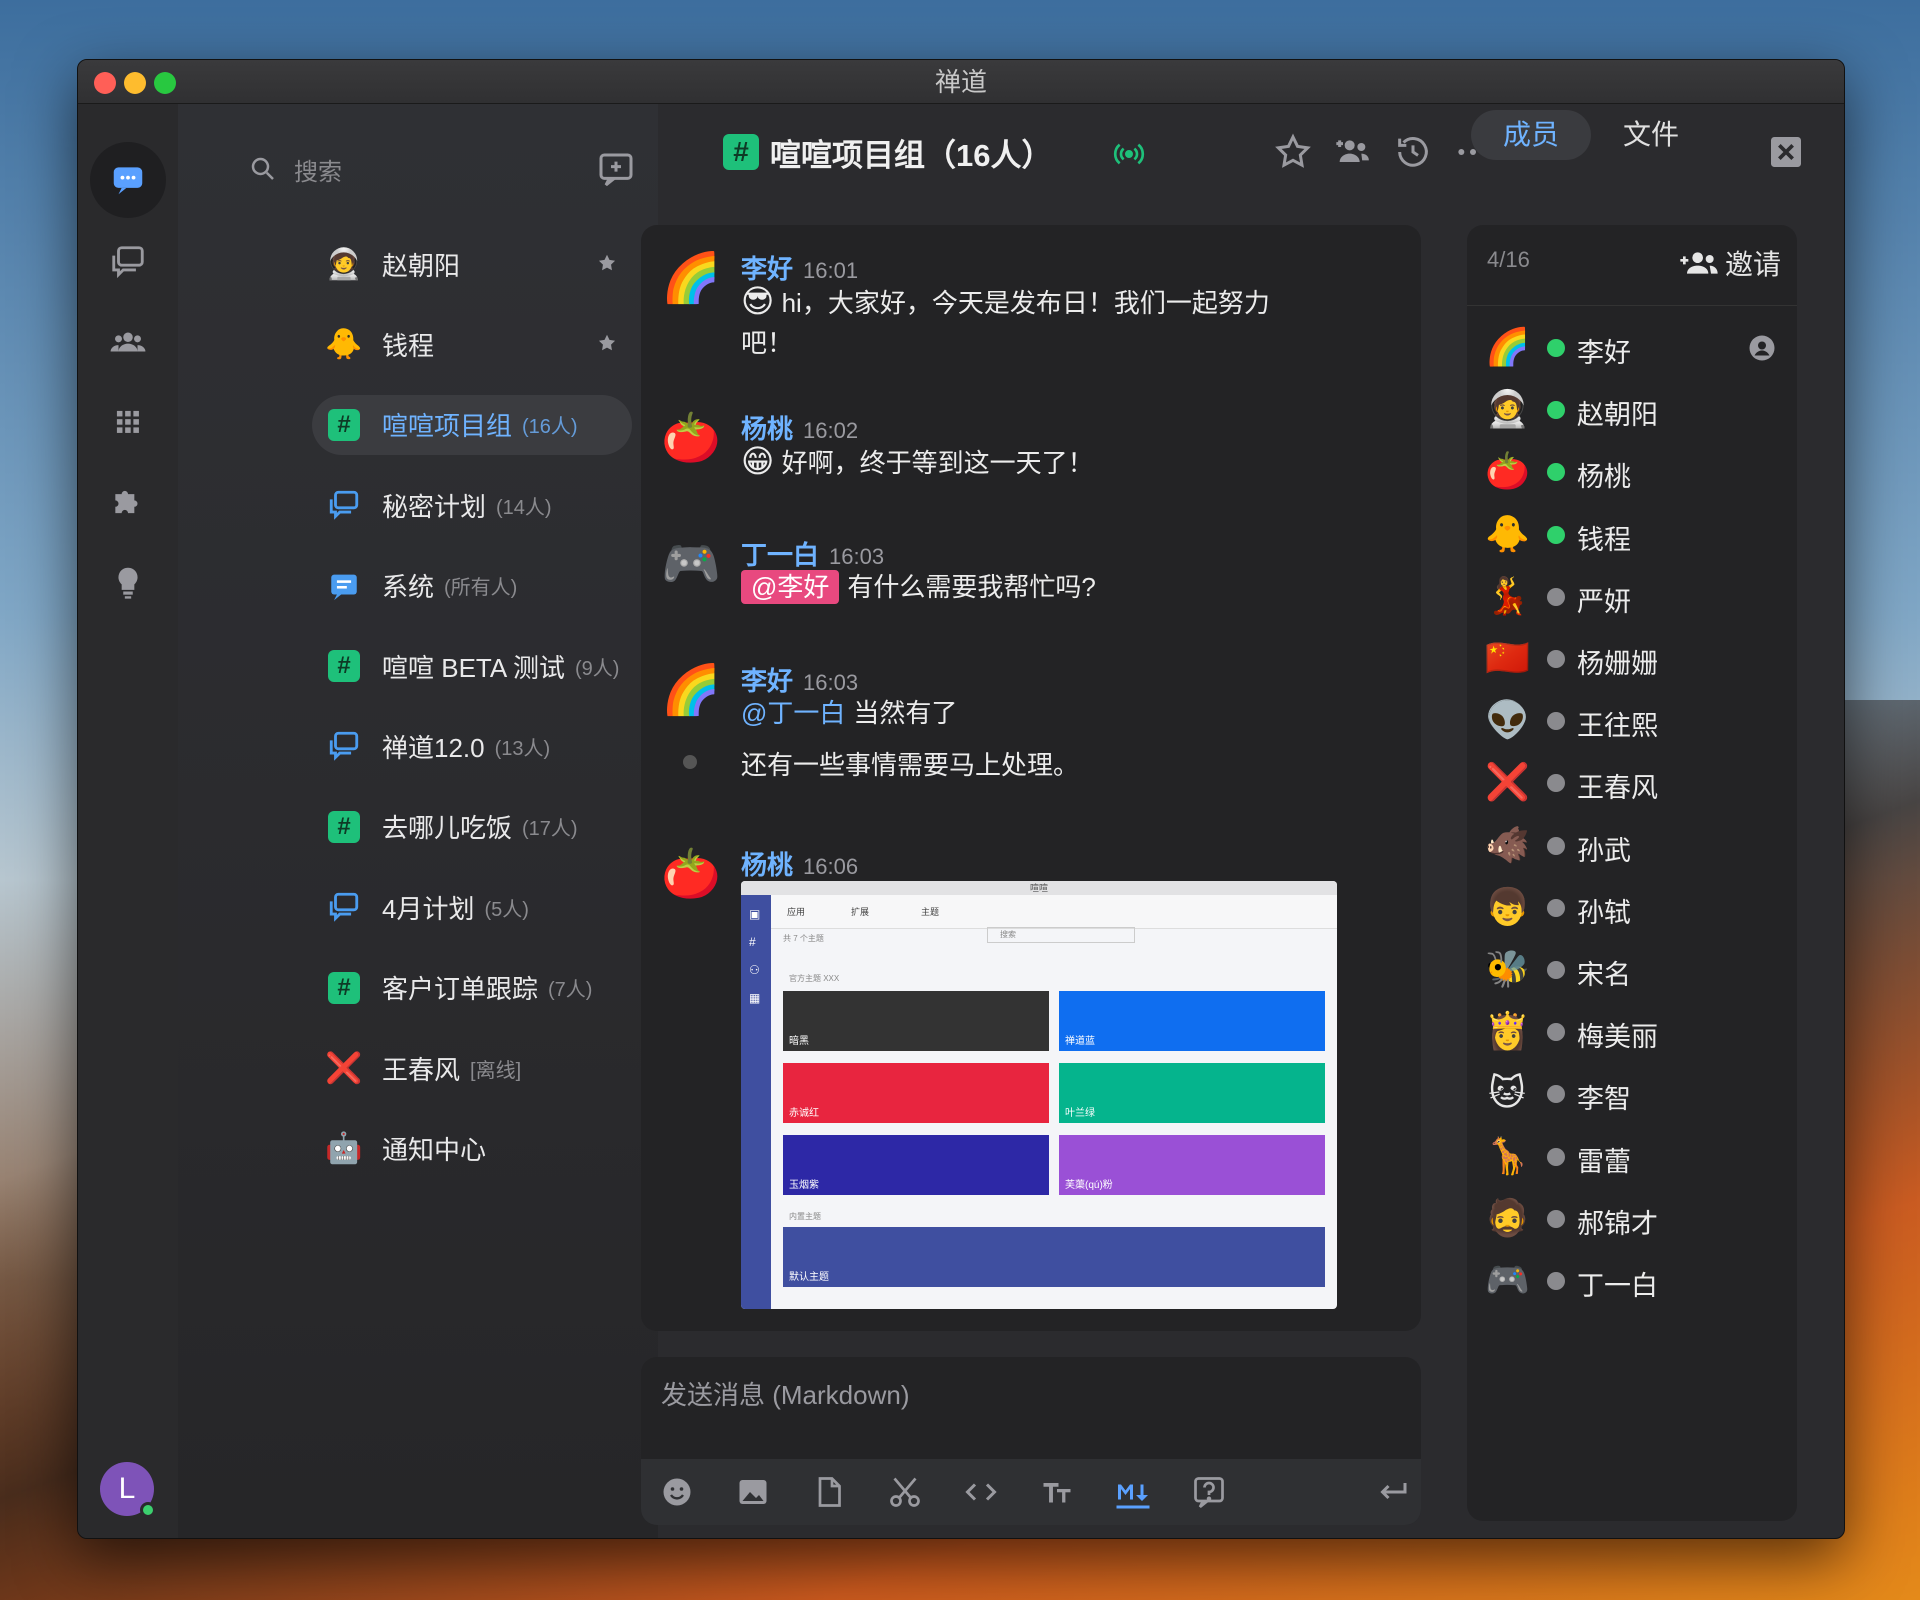 The height and width of the screenshot is (1600, 1920). I want to click on emoji-icon, so click(677, 1492).